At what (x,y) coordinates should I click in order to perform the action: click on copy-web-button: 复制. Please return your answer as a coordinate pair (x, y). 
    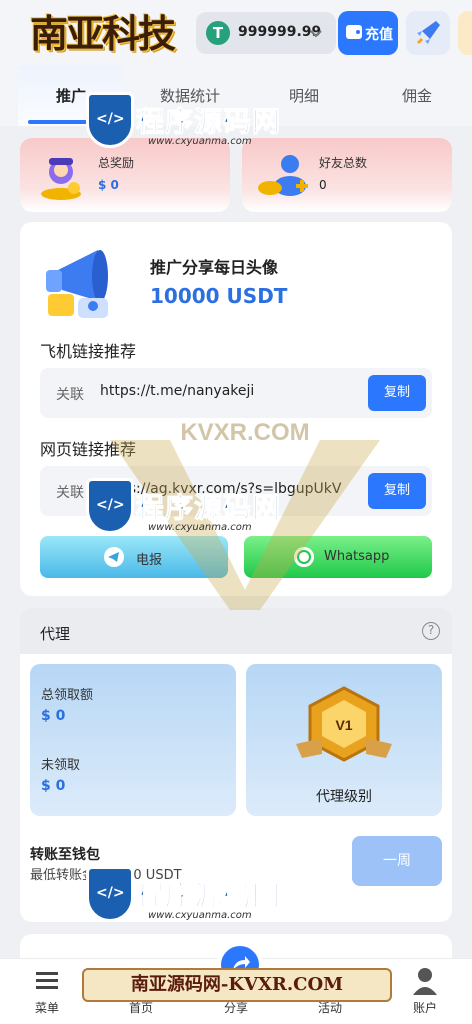
    Looking at the image, I should click on (397, 491).